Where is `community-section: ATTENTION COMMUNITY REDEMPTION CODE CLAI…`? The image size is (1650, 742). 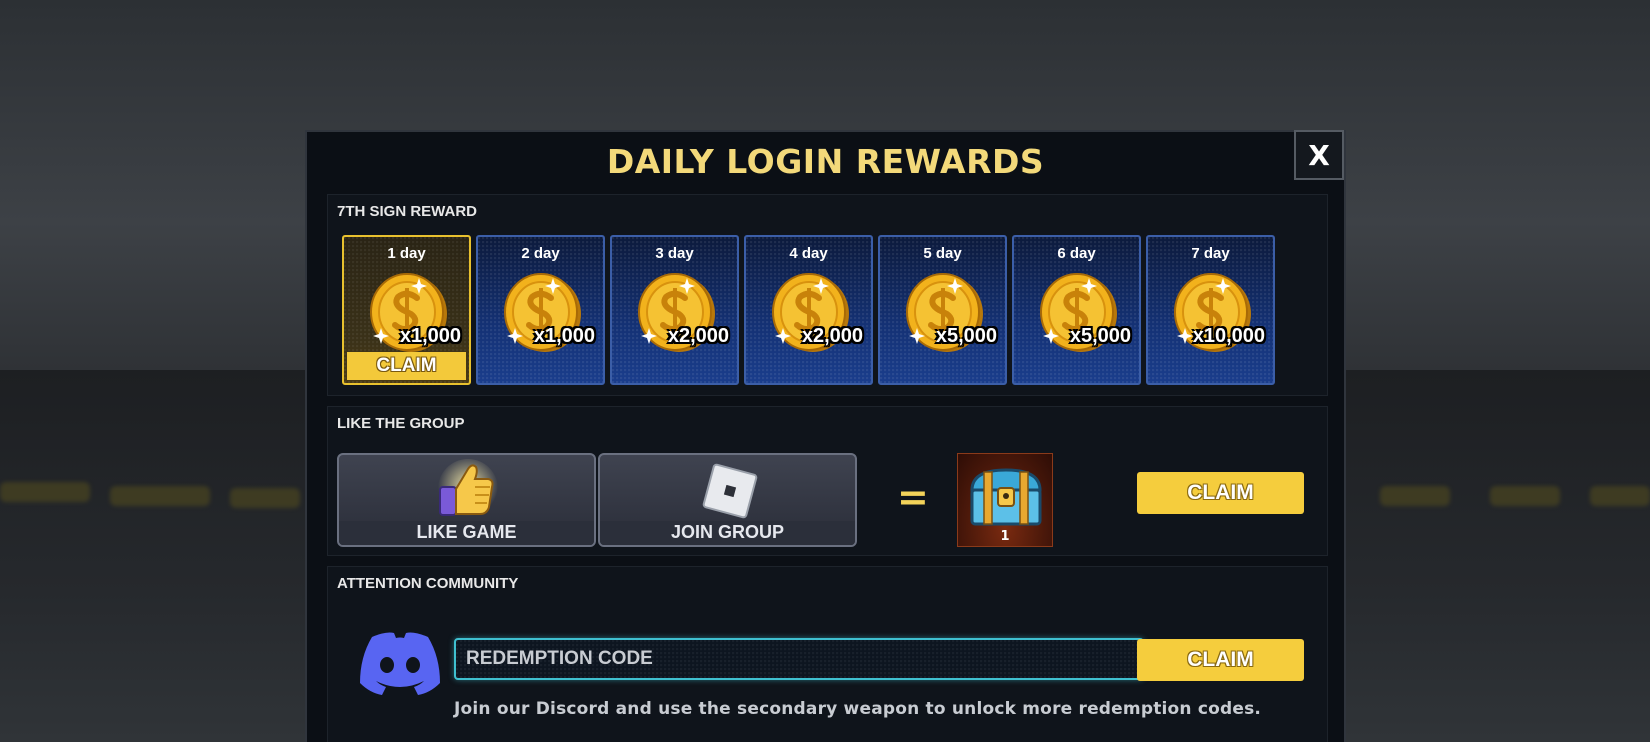
community-section: ATTENTION COMMUNITY REDEMPTION CODE CLAI… is located at coordinates (827, 654).